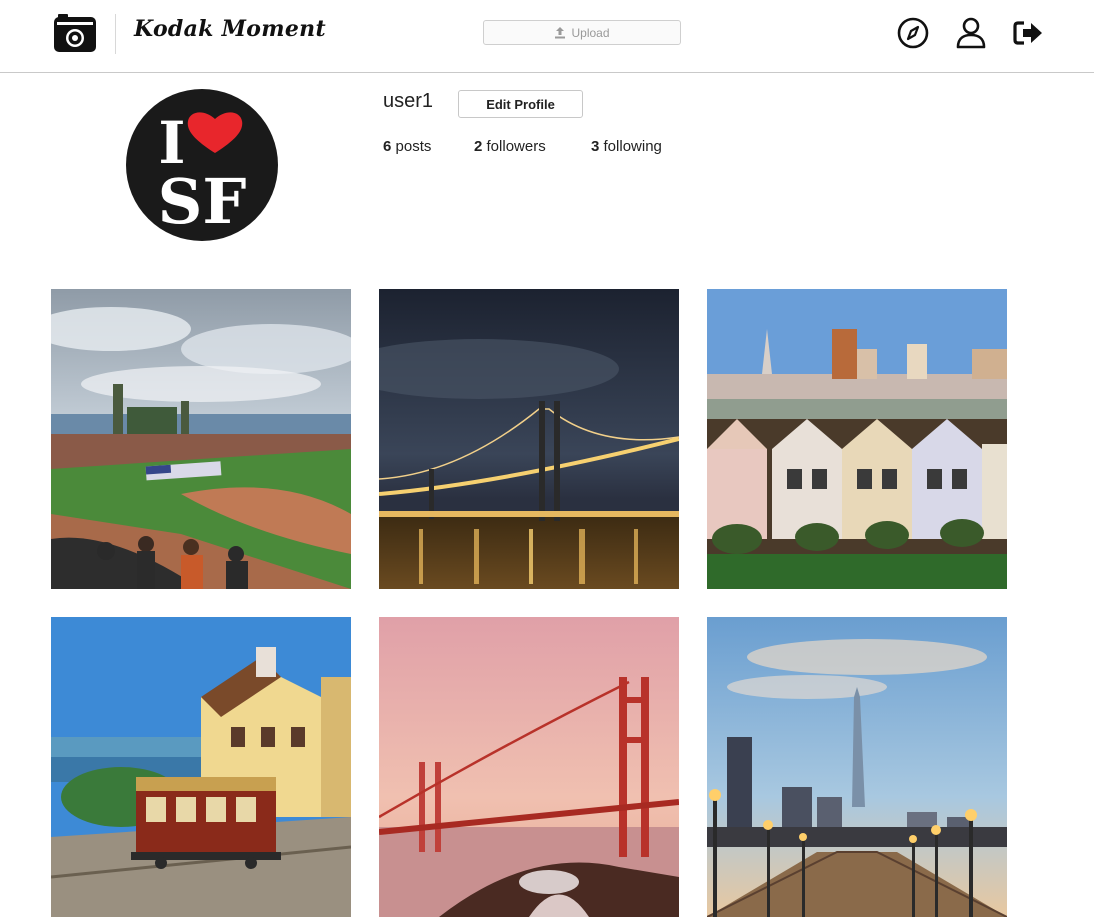 The image size is (1094, 919). I want to click on profile-avatar: I SF, so click(202, 165).